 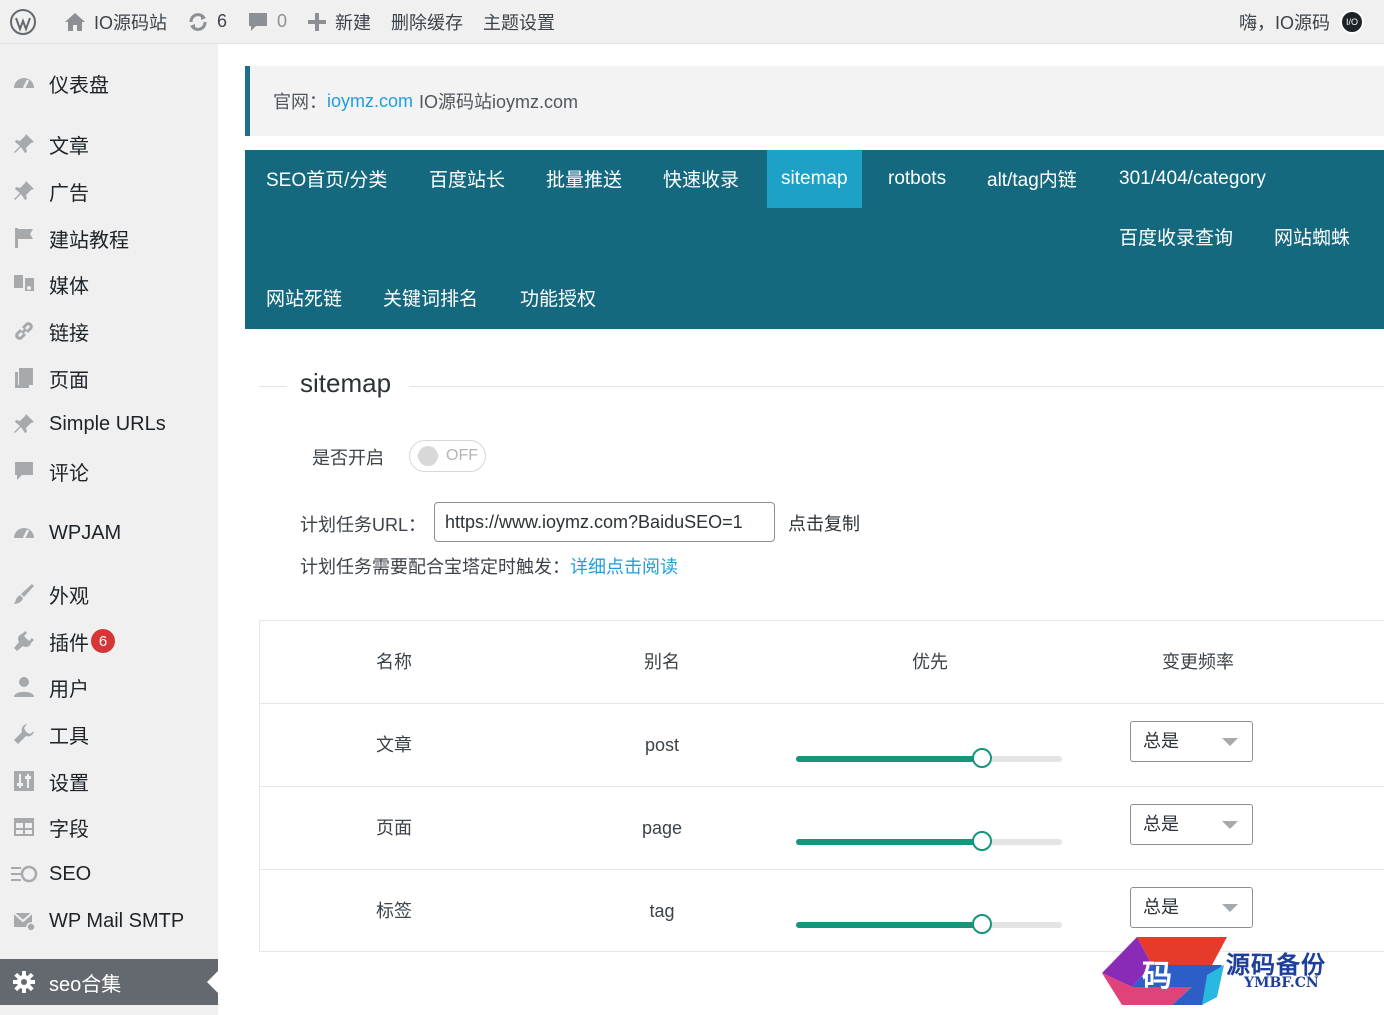 I want to click on read-more-link: 详细点击阅读, so click(x=624, y=567).